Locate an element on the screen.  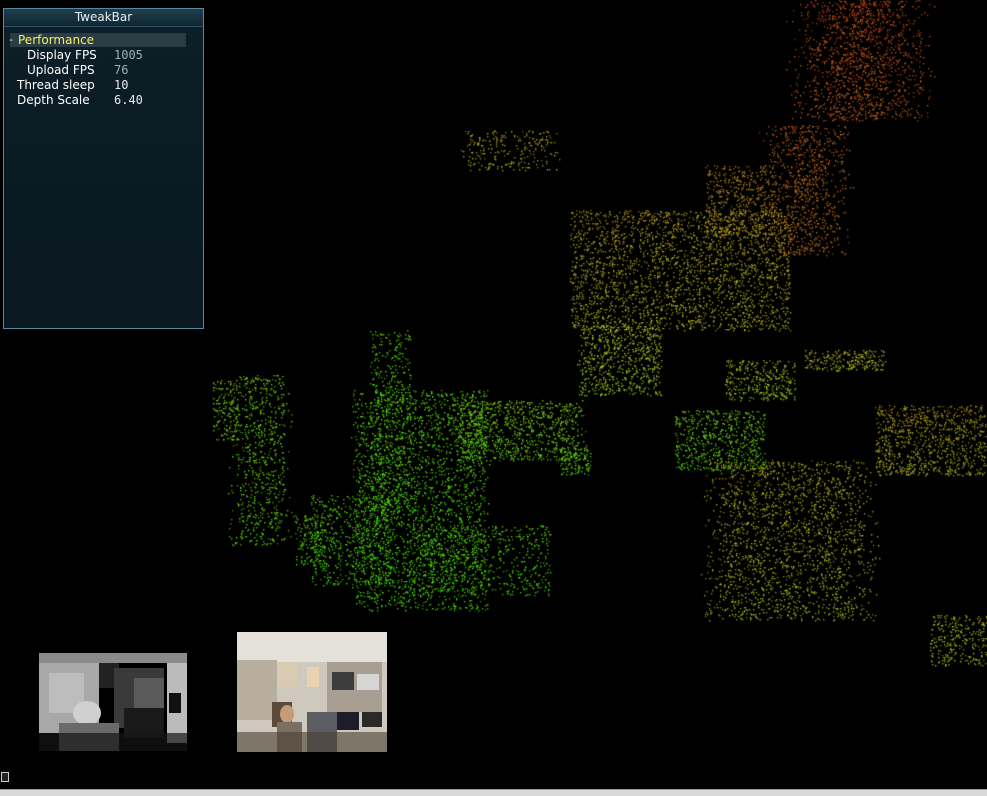
group-performance: - Performance is located at coordinates (96, 40).